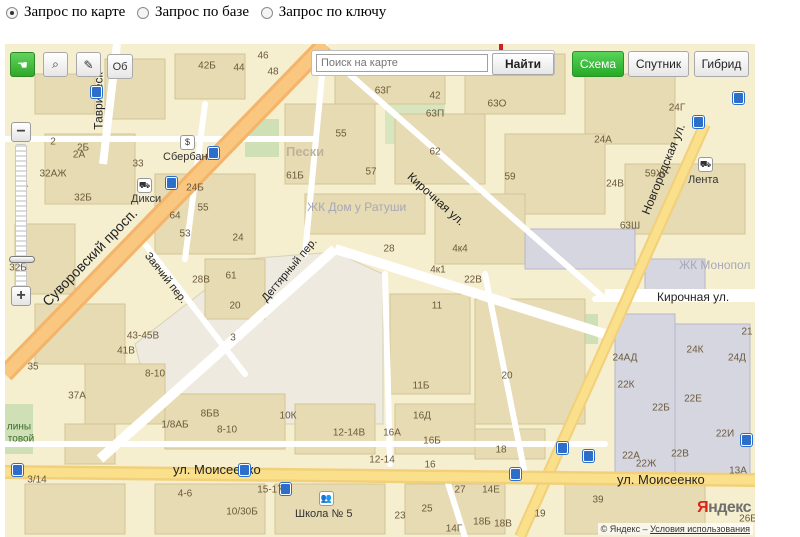 The height and width of the screenshot is (537, 800). Describe the element at coordinates (288, 416) in the screenshot. I see `house-number: 10К` at that location.